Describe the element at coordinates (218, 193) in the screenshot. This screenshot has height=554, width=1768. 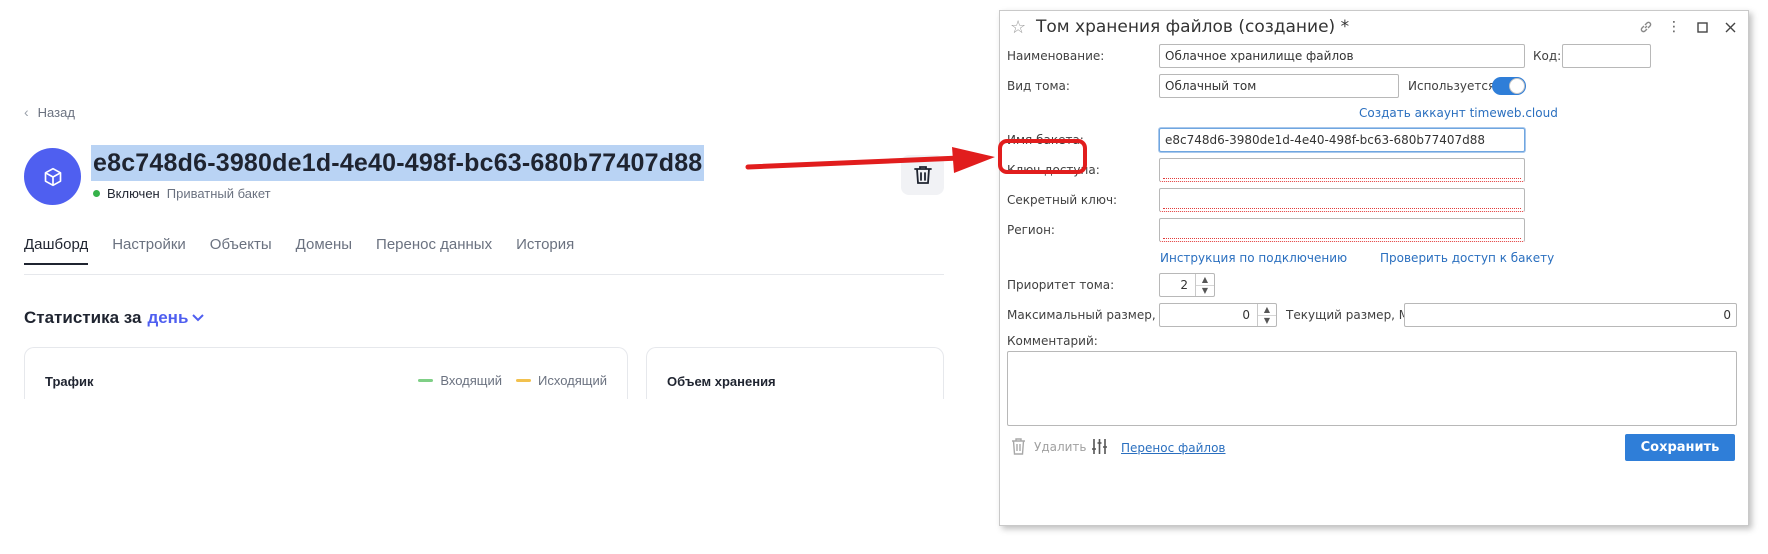
I see `bucket-type: Приватный бакет` at that location.